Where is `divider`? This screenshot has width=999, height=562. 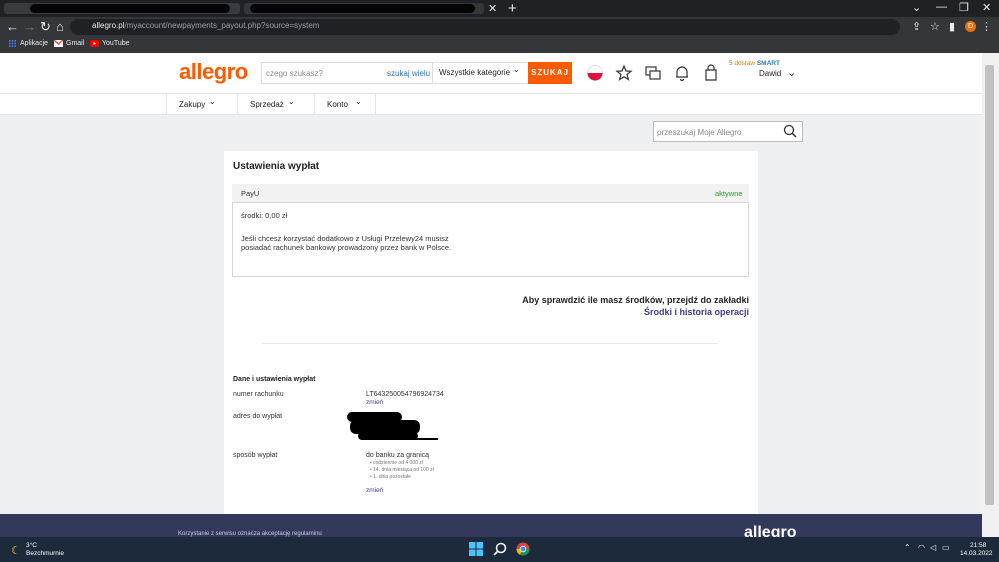 divider is located at coordinates (490, 343).